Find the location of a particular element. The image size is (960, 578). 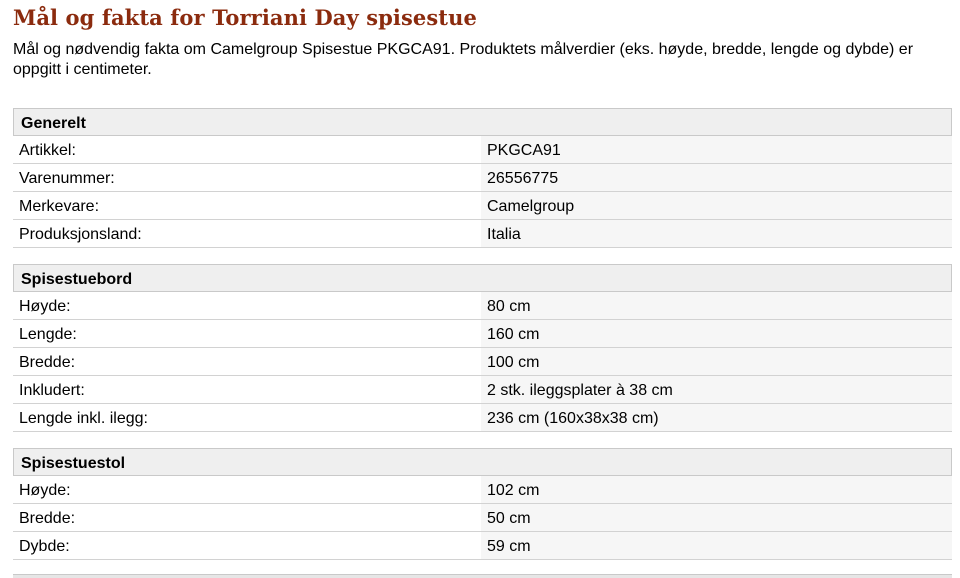

spec-value: Italia is located at coordinates (716, 233).